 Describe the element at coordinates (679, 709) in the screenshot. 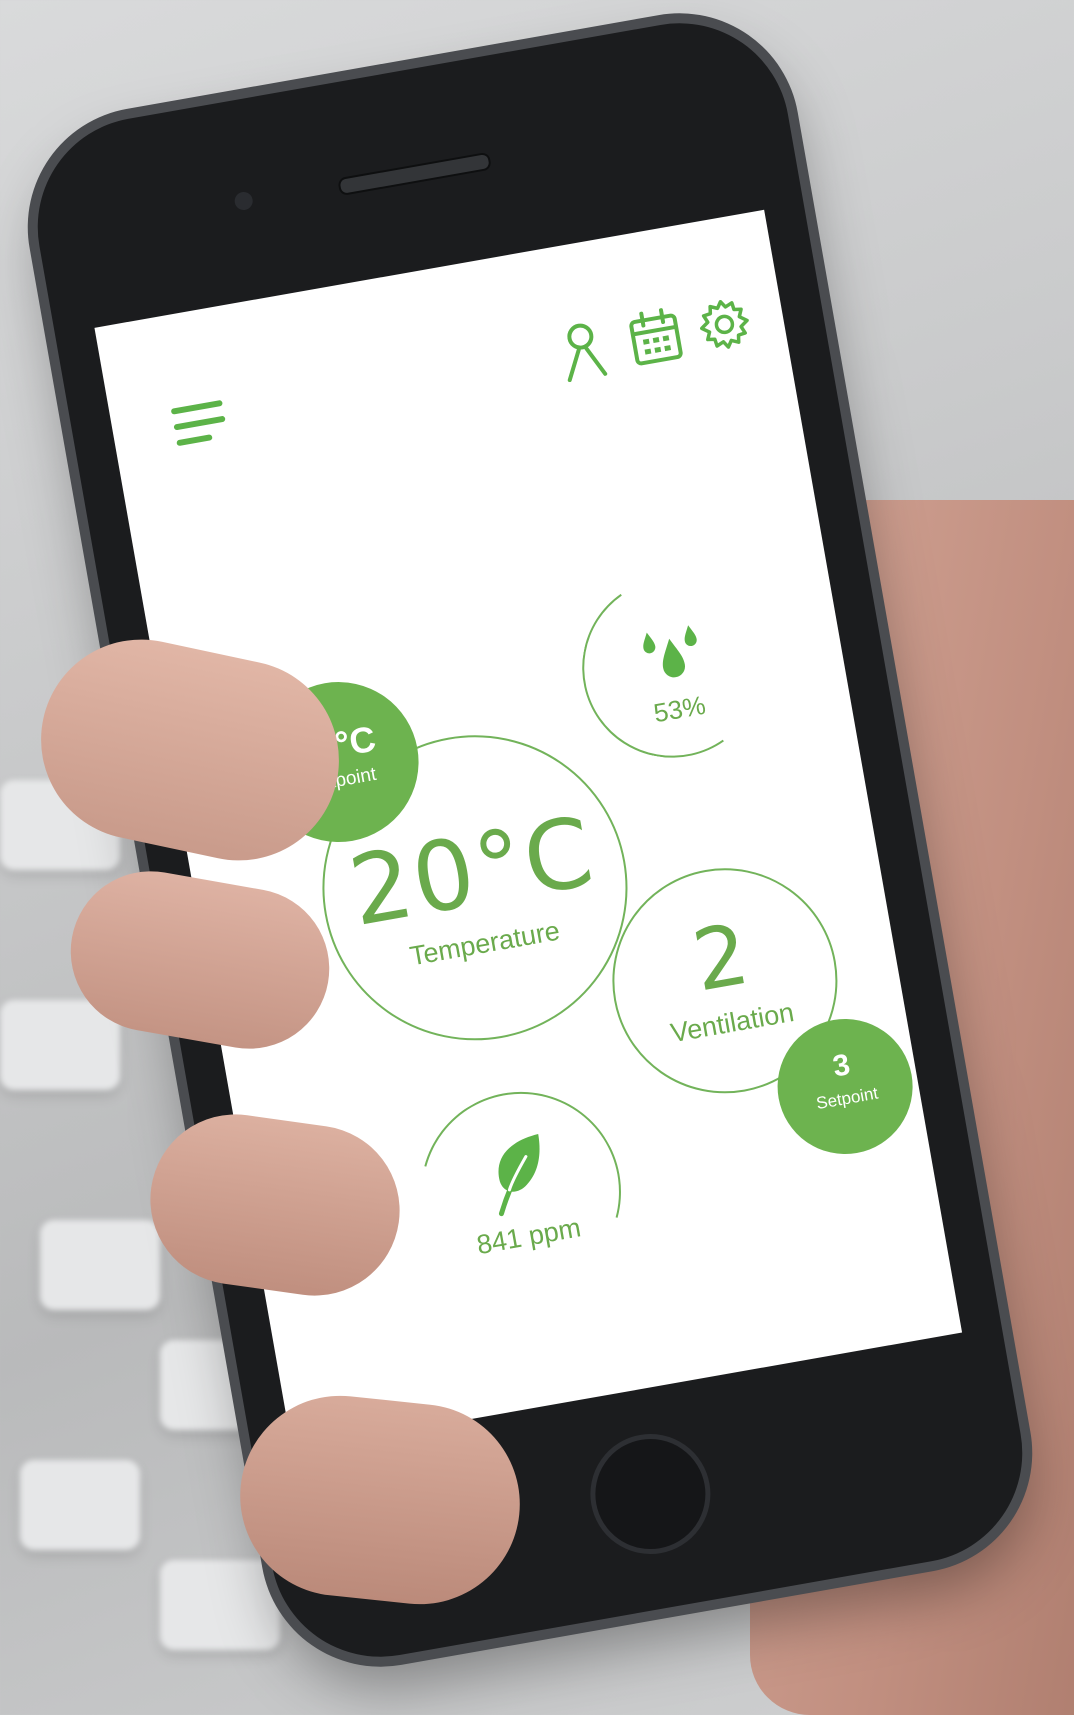

I see `humidity-value: 53%` at that location.